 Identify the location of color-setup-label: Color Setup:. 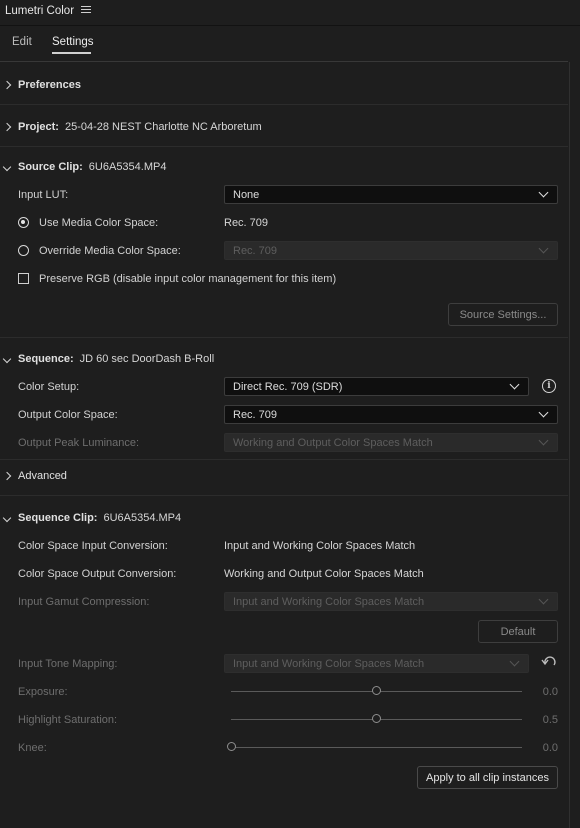
(49, 387).